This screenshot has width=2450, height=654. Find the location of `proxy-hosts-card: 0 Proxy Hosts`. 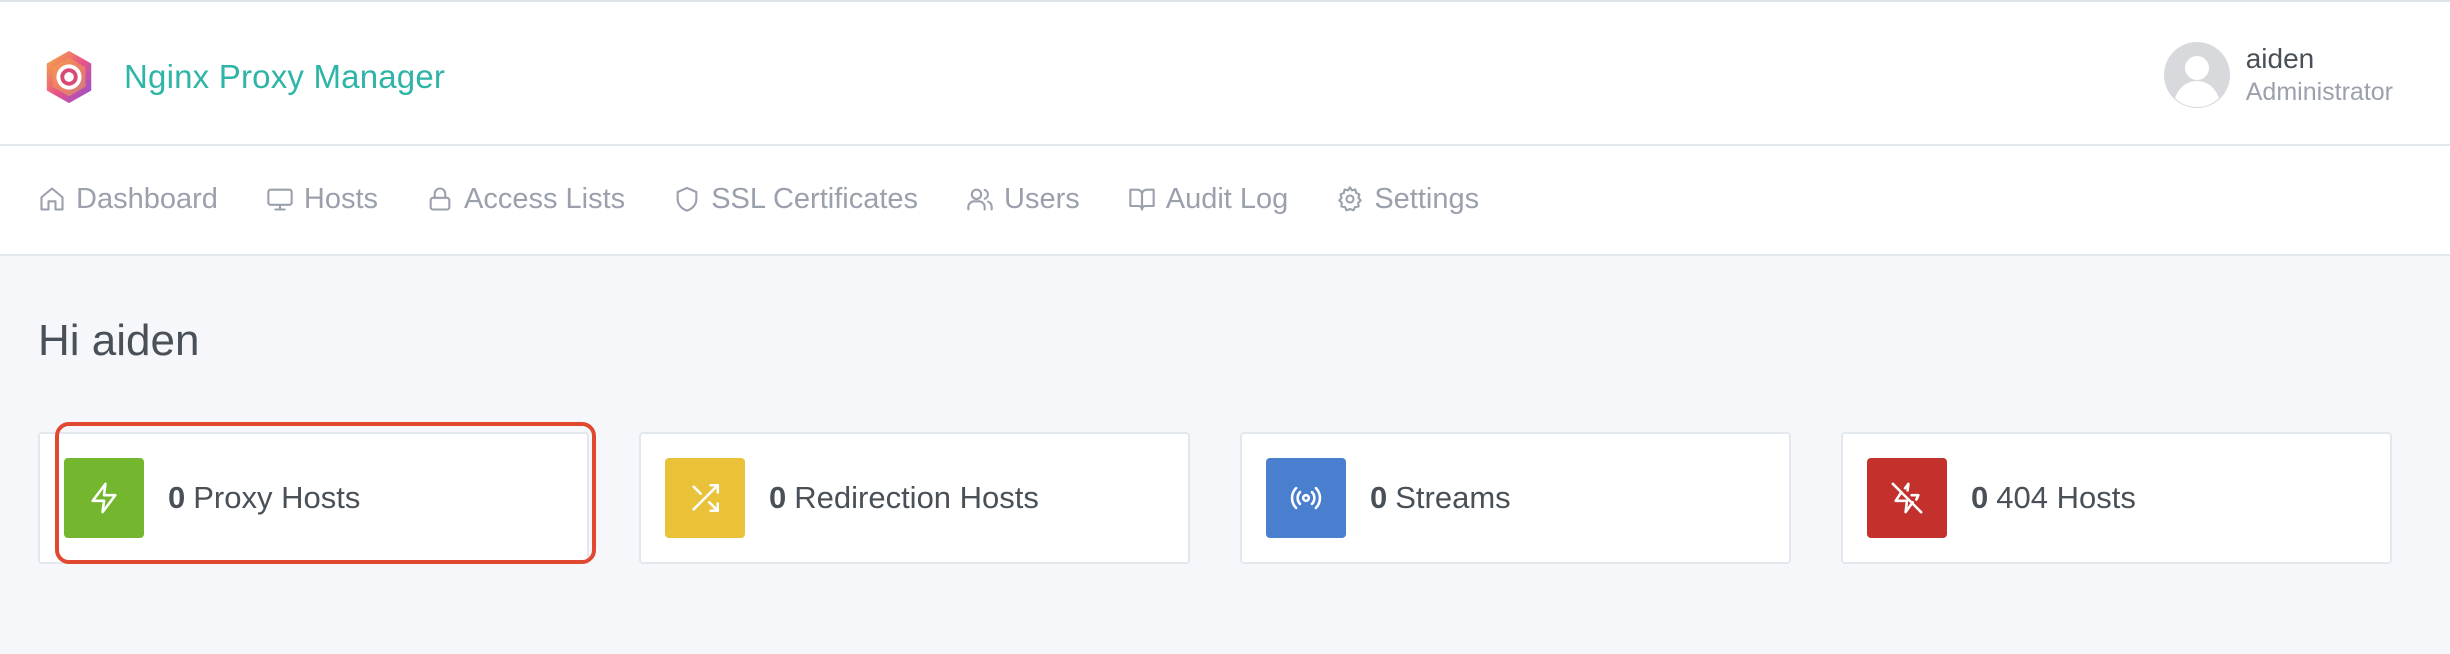

proxy-hosts-card: 0 Proxy Hosts is located at coordinates (313, 498).